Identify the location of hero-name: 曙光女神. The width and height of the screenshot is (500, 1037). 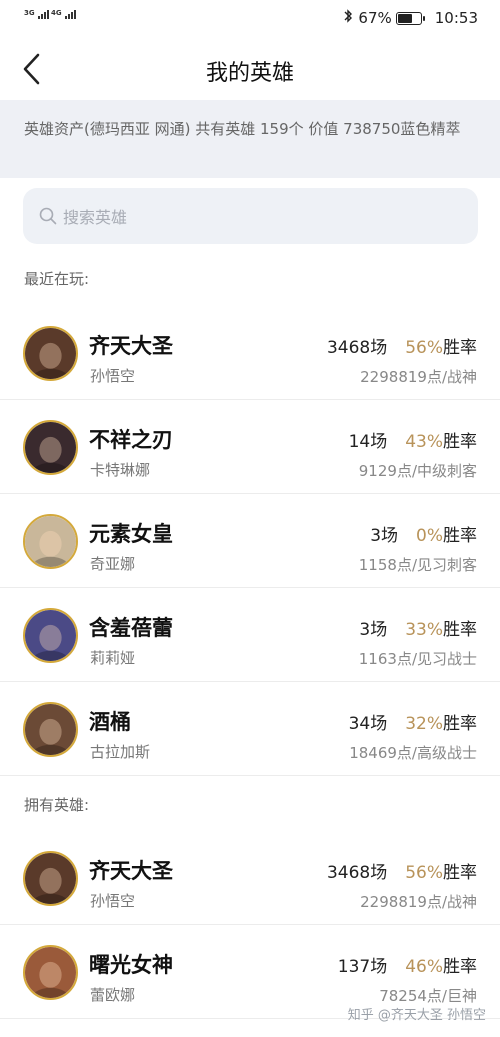
(131, 965).